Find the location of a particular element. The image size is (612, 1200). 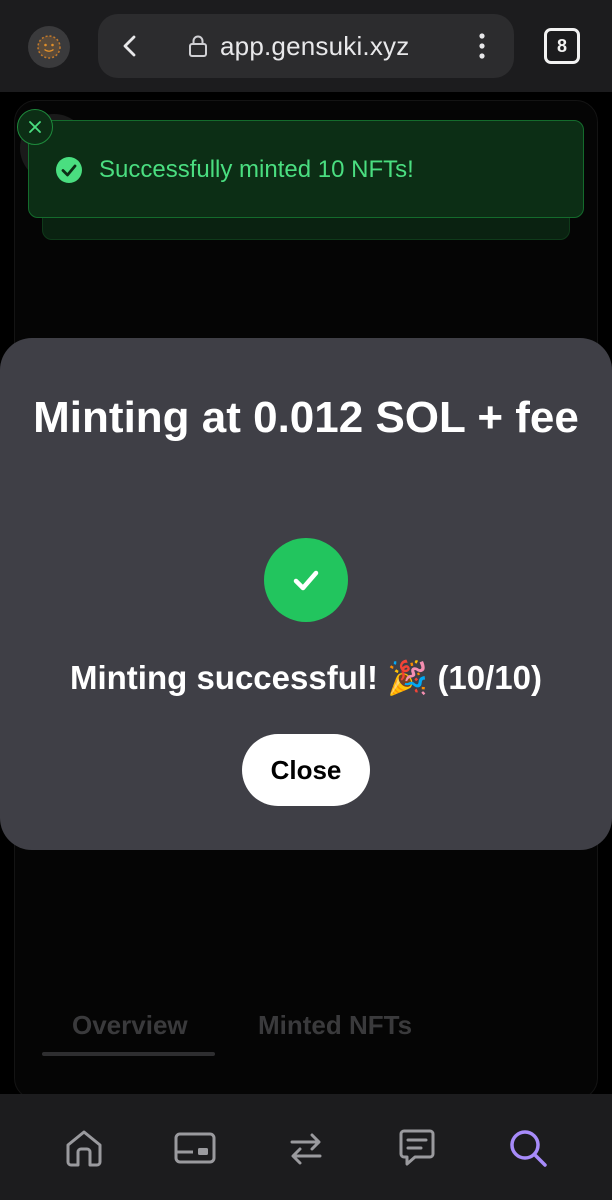

toast-message: Successfully minted 10 NFTs! is located at coordinates (256, 169).